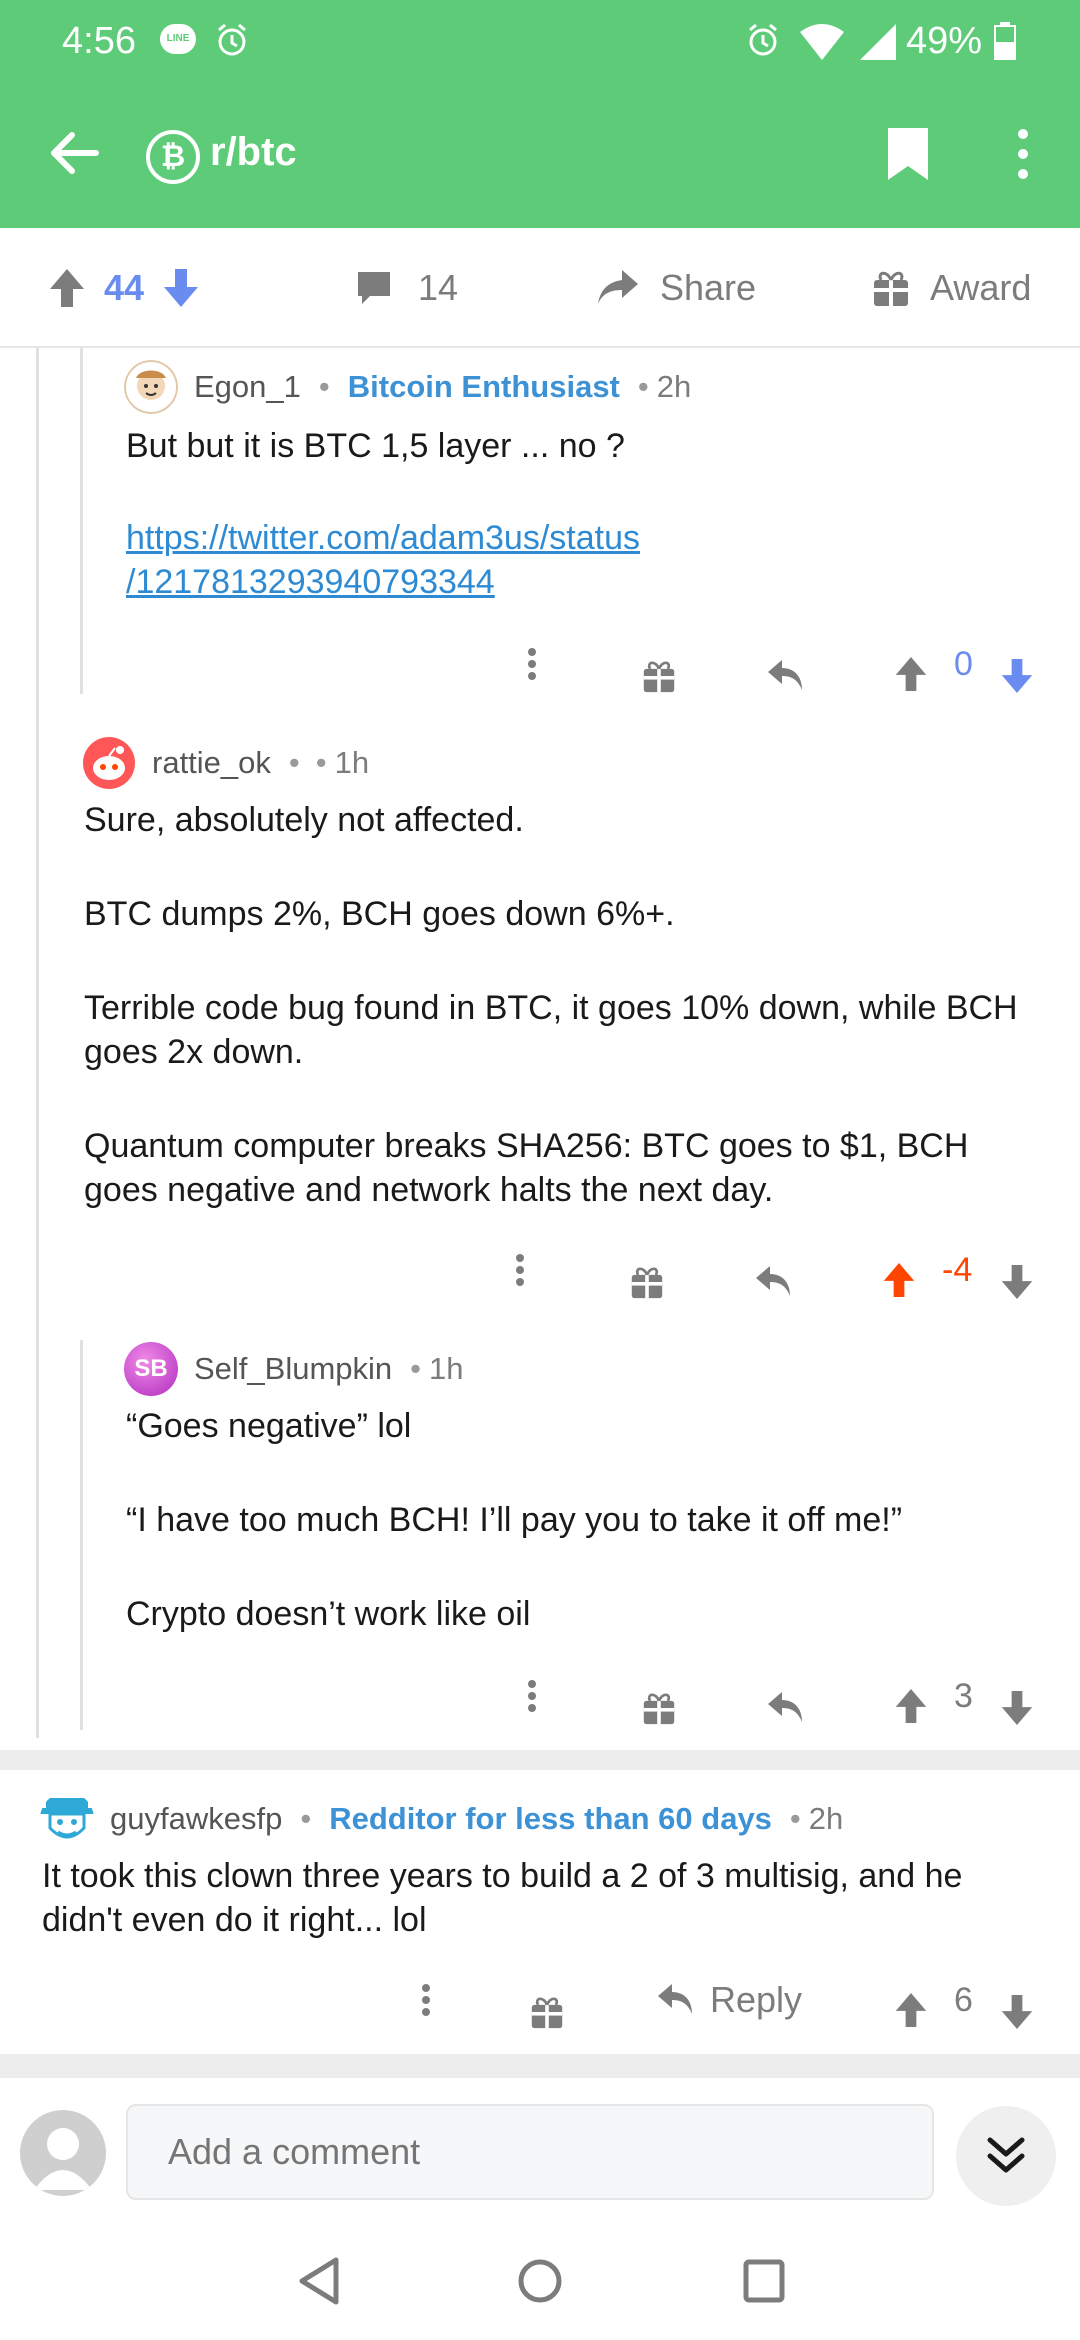 The height and width of the screenshot is (2340, 1080). I want to click on subreddit-name: r/btc, so click(253, 152).